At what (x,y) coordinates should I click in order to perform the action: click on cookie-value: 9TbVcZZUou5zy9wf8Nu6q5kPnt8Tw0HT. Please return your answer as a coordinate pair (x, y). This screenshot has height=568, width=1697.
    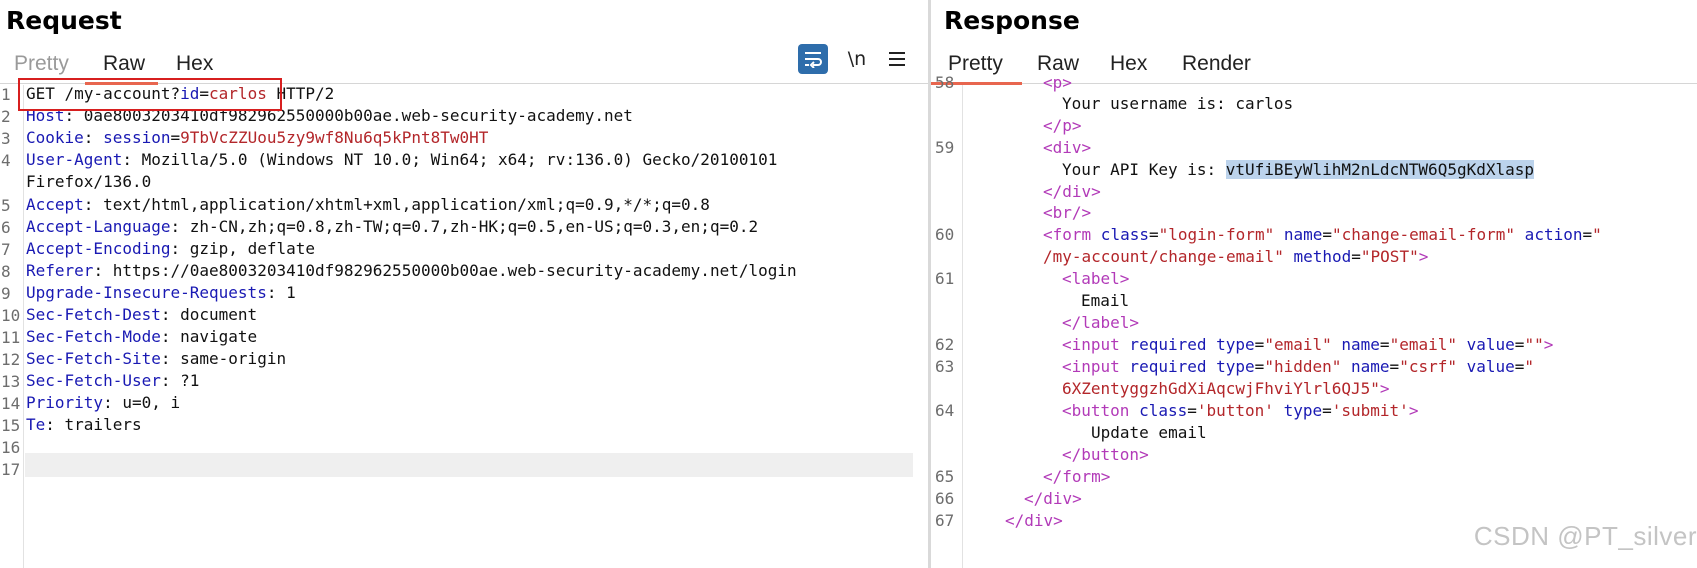
    Looking at the image, I should click on (334, 137).